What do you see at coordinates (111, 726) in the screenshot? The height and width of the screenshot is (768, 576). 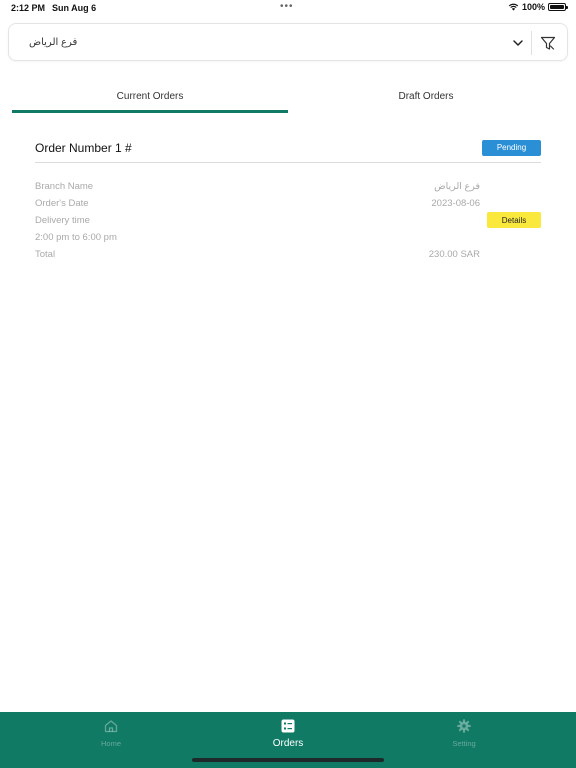 I see `home-icon` at bounding box center [111, 726].